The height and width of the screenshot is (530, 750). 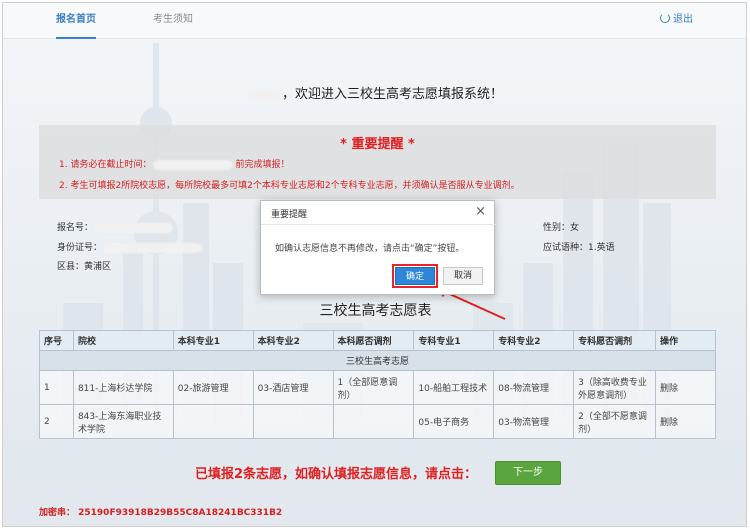 What do you see at coordinates (152, 247) in the screenshot?
I see `redacted-id` at bounding box center [152, 247].